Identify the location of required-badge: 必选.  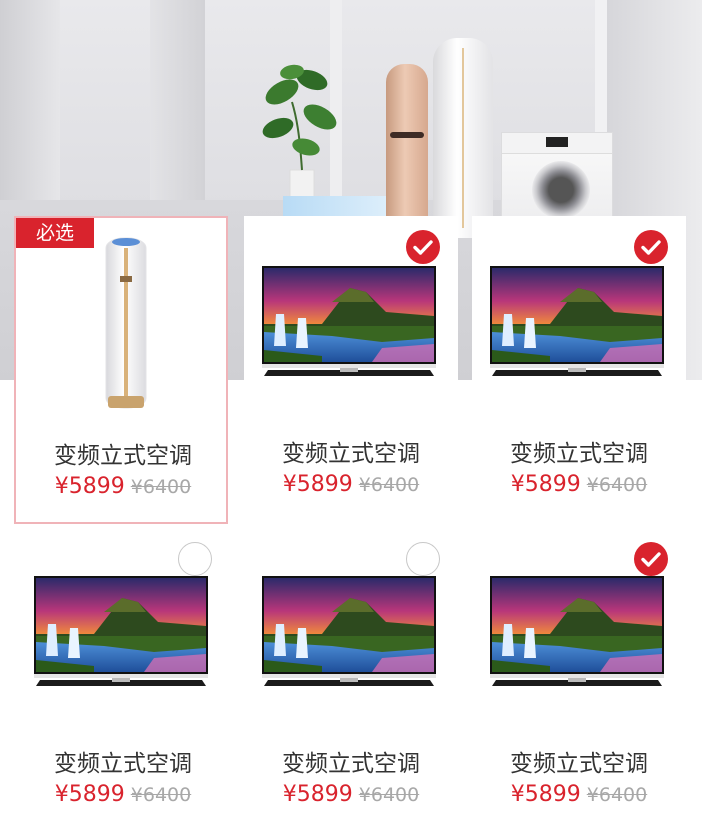
(55, 233).